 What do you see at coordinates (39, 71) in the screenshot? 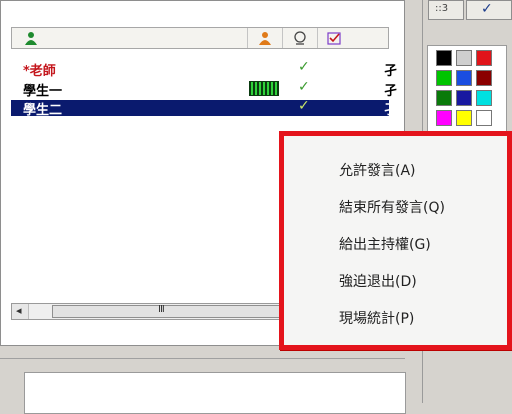
I see `user-name: *老師` at bounding box center [39, 71].